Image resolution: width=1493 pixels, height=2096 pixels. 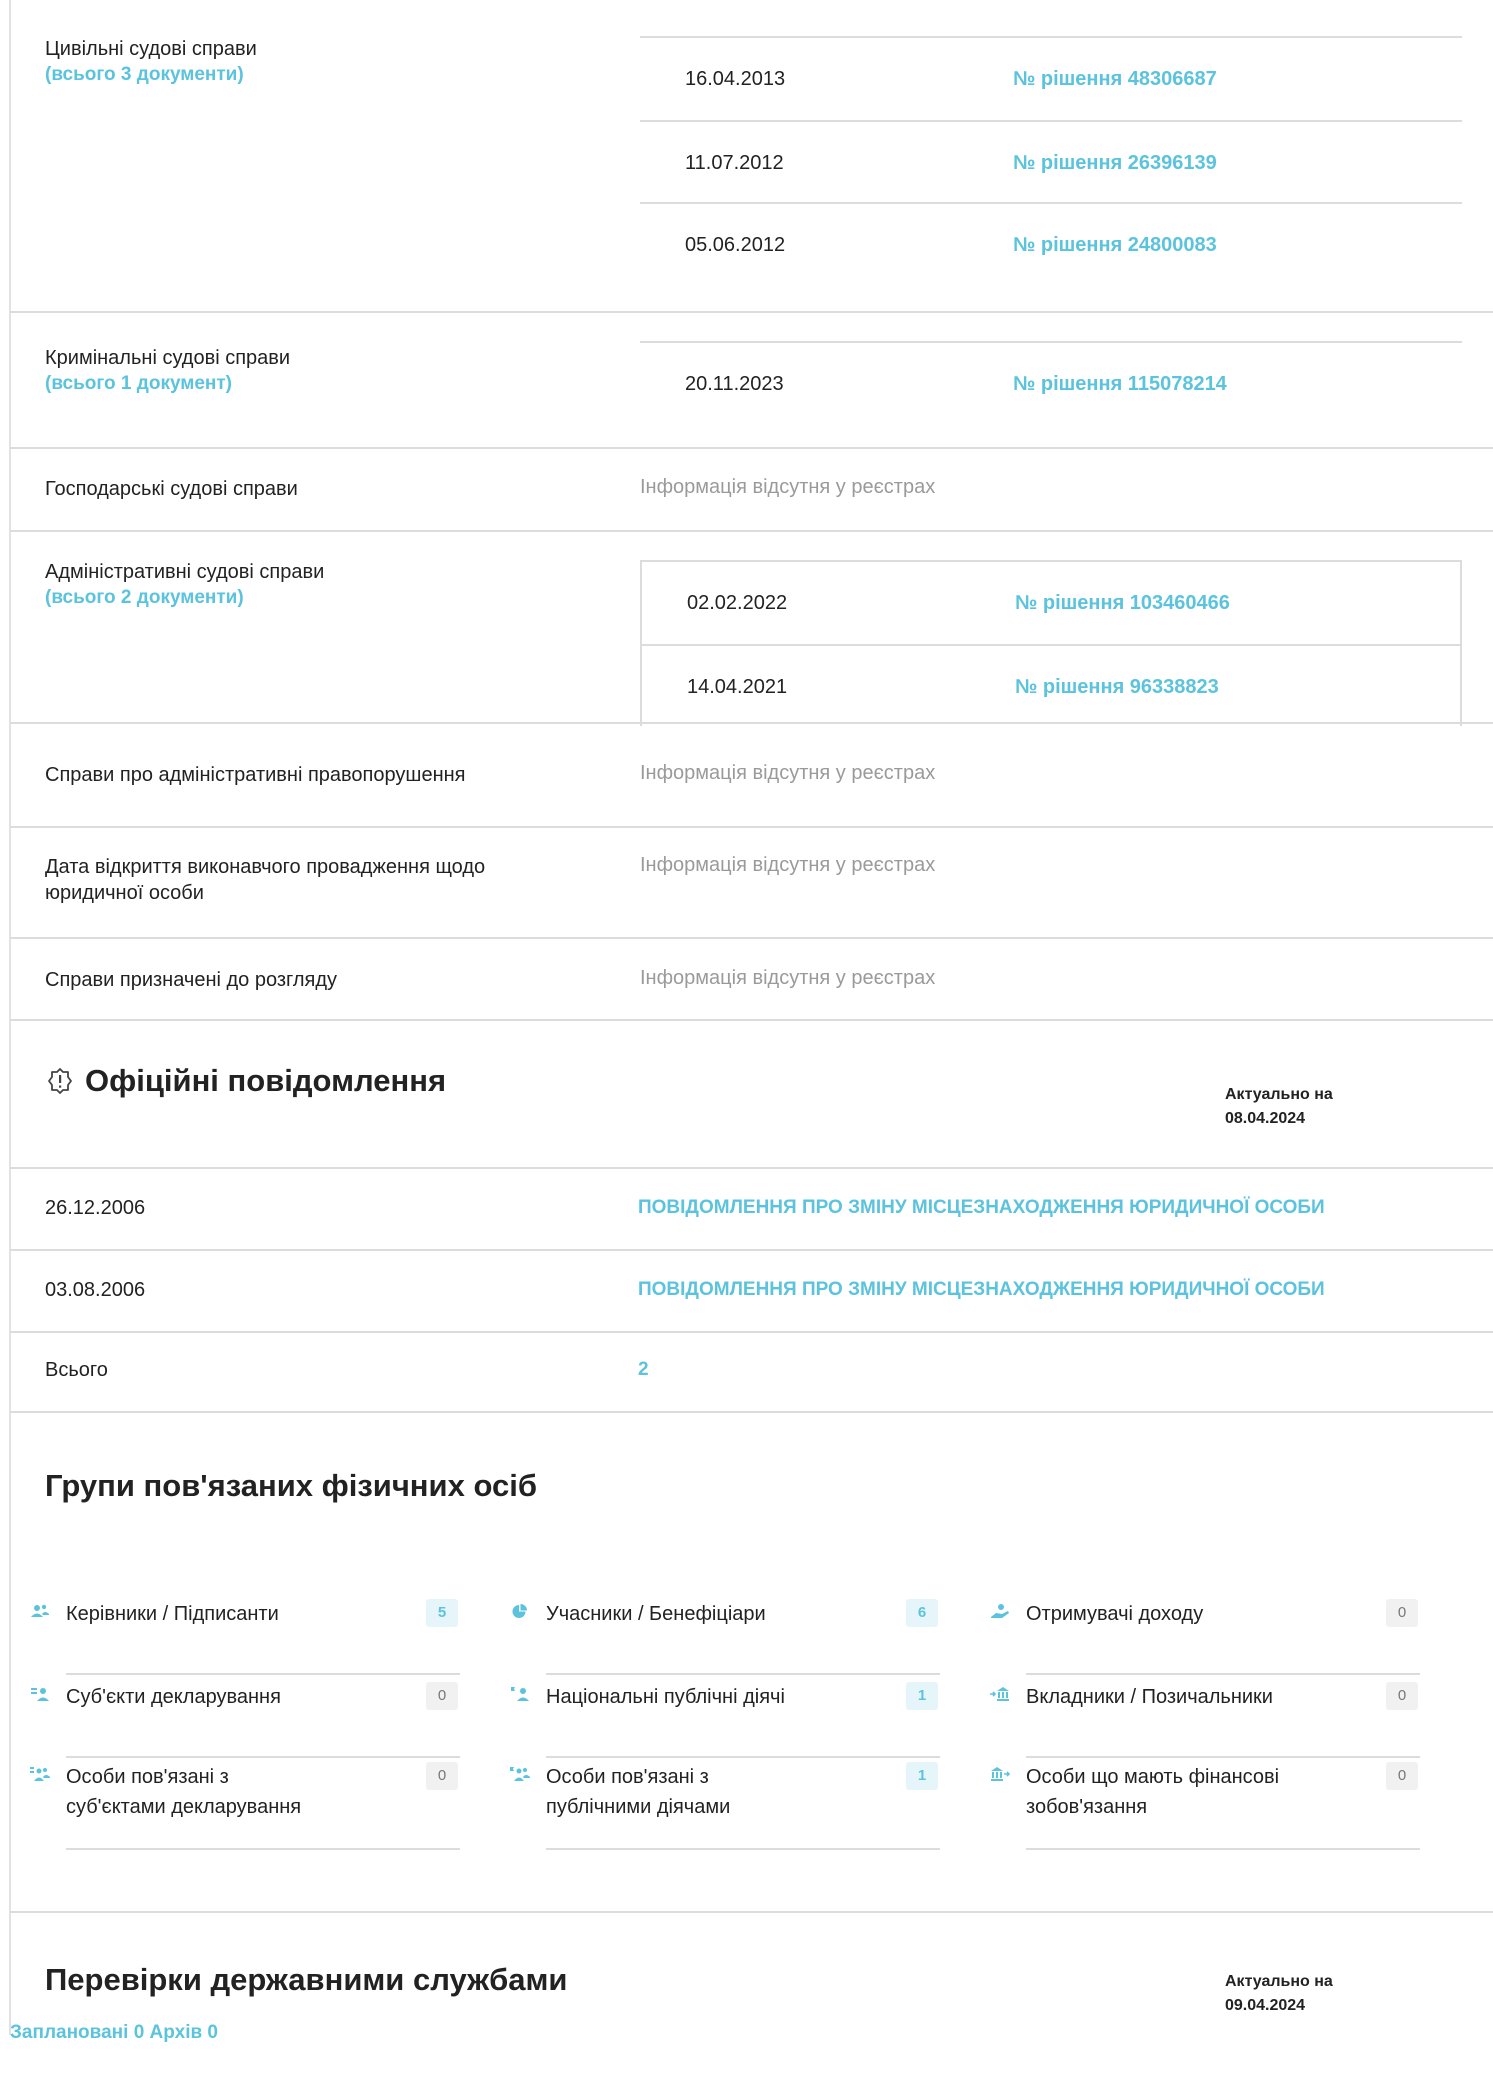 What do you see at coordinates (245, 1720) in the screenshot?
I see `group-declarants: Суб'єкти декларування 0` at bounding box center [245, 1720].